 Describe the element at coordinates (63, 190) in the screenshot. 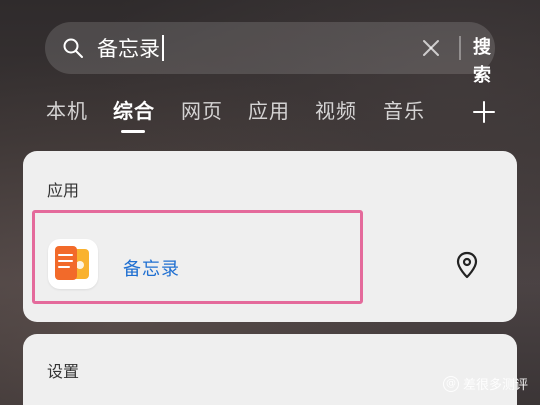

I see `apps-section-title: 应用` at that location.